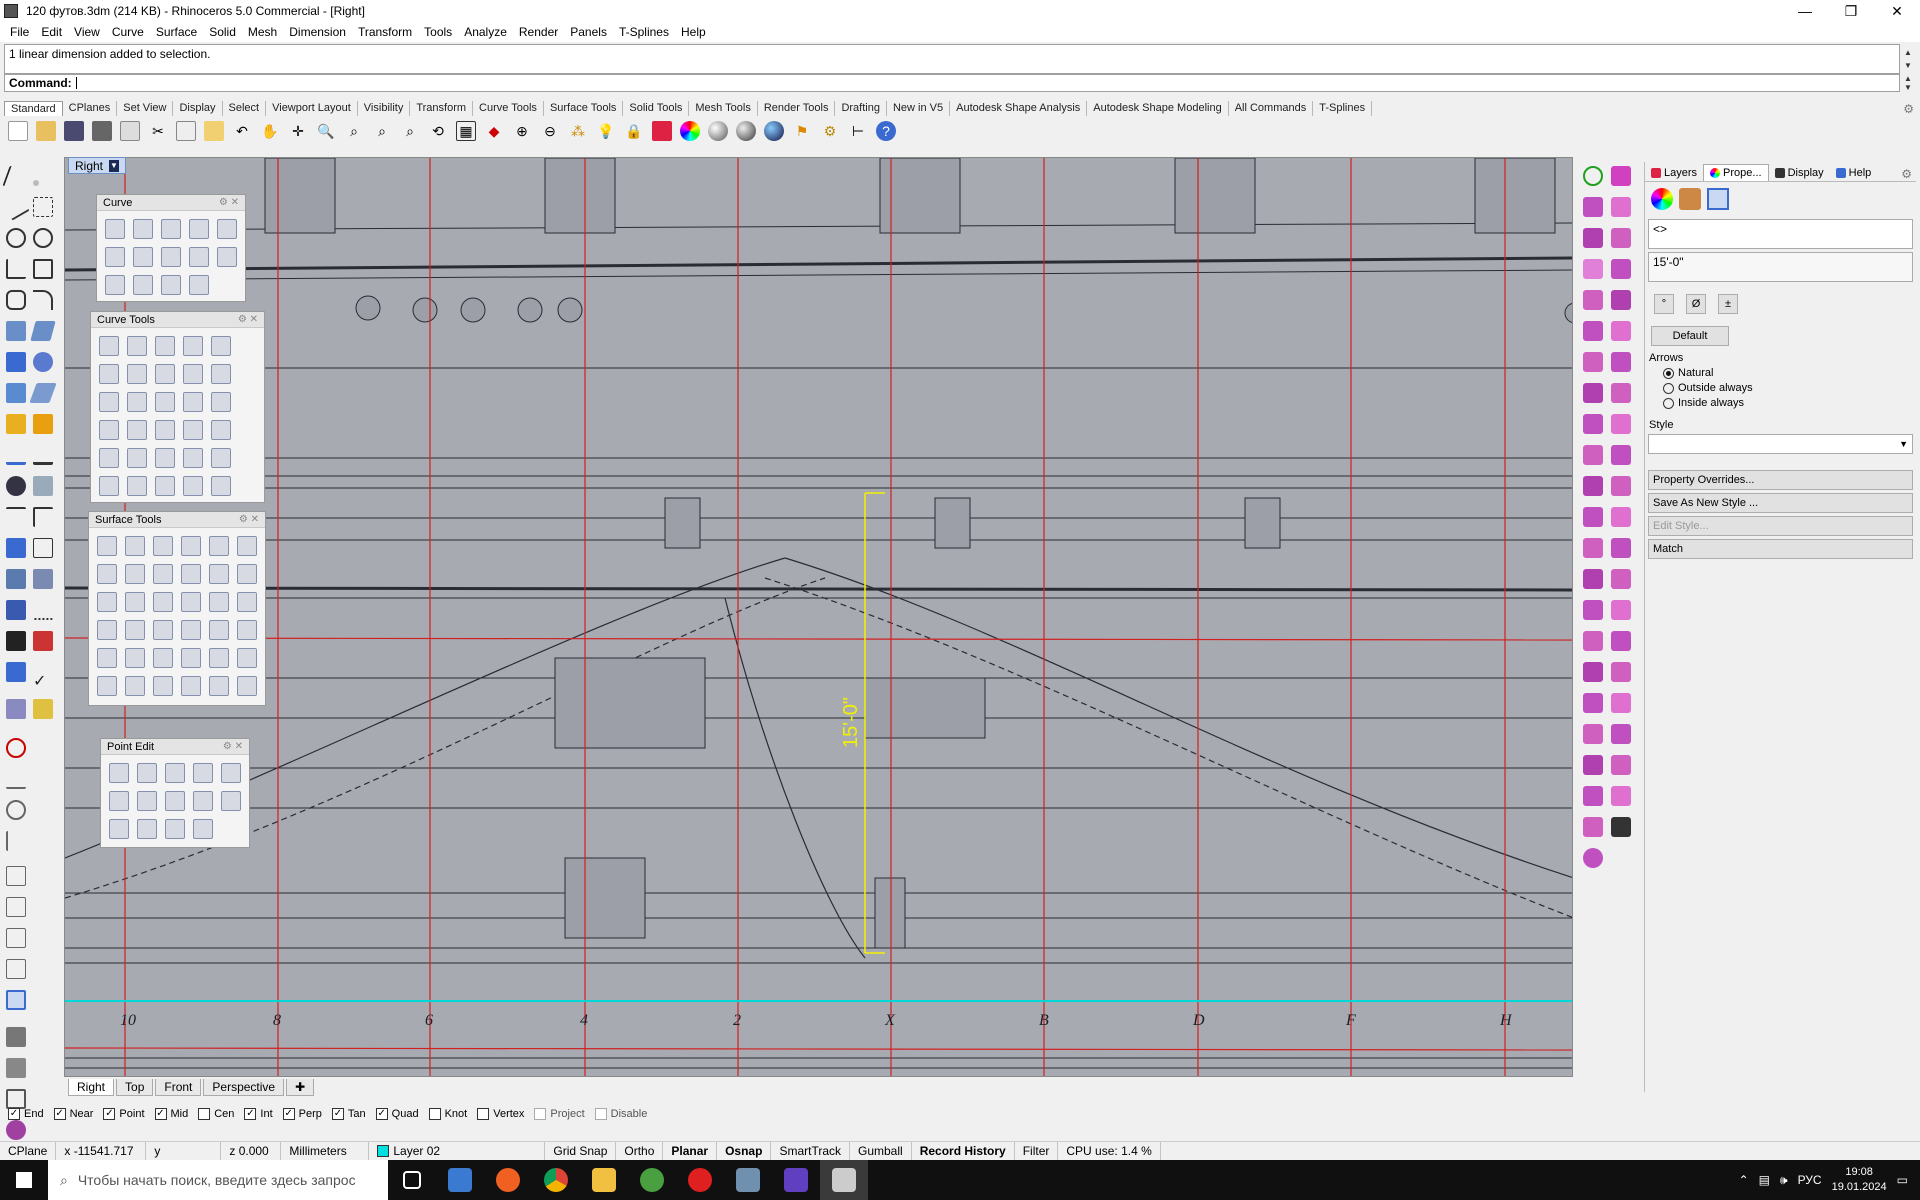  Describe the element at coordinates (43, 486) in the screenshot. I see `boolean-diff-icon` at that location.